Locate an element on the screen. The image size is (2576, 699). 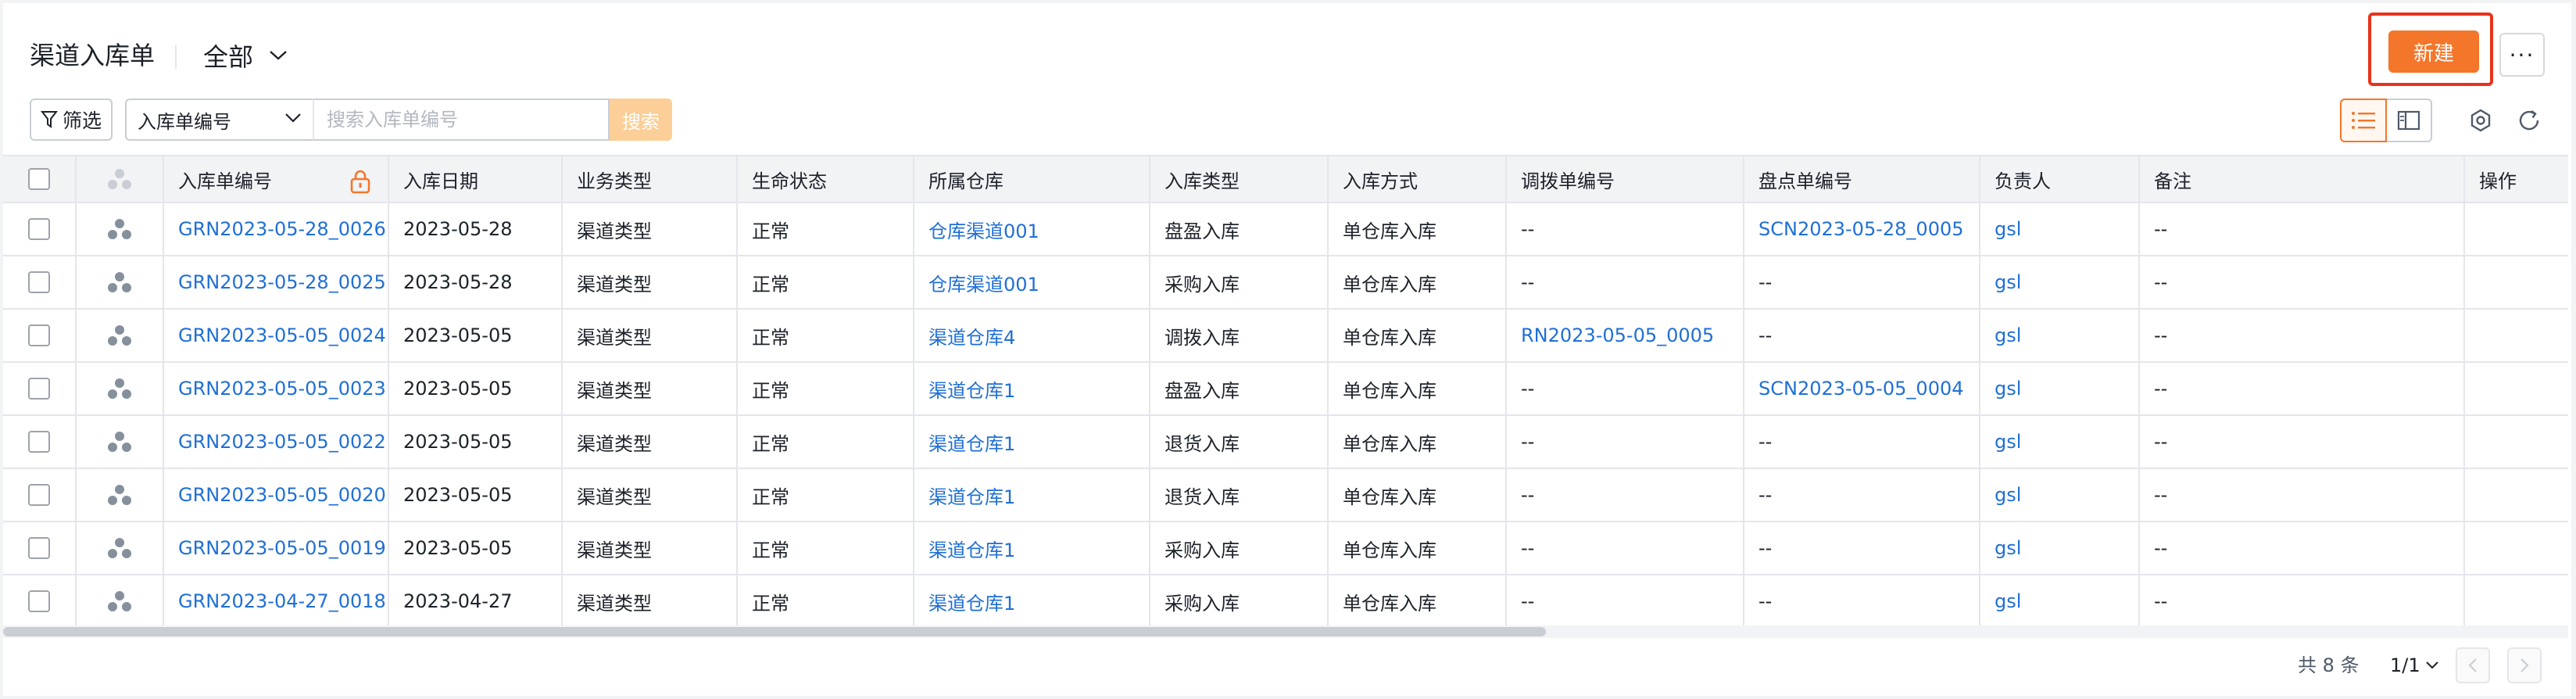
row-actions-cell is located at coordinates (2516, 335).